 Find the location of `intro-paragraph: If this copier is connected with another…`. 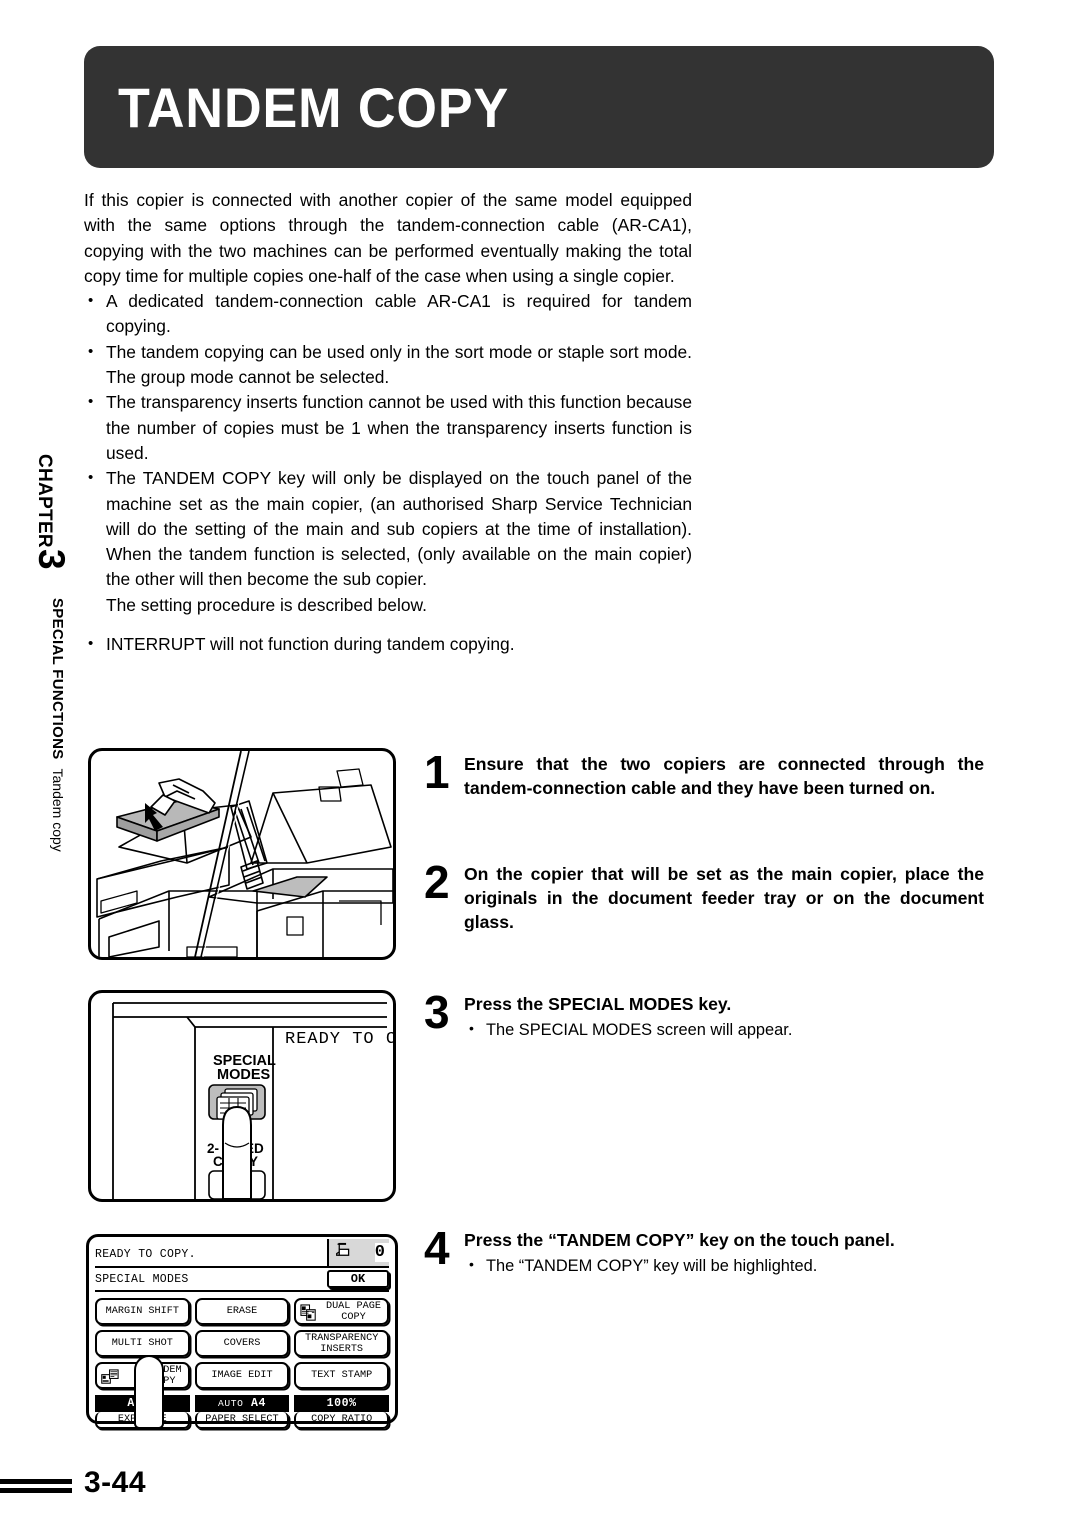

intro-paragraph: If this copier is connected with another… is located at coordinates (388, 238).